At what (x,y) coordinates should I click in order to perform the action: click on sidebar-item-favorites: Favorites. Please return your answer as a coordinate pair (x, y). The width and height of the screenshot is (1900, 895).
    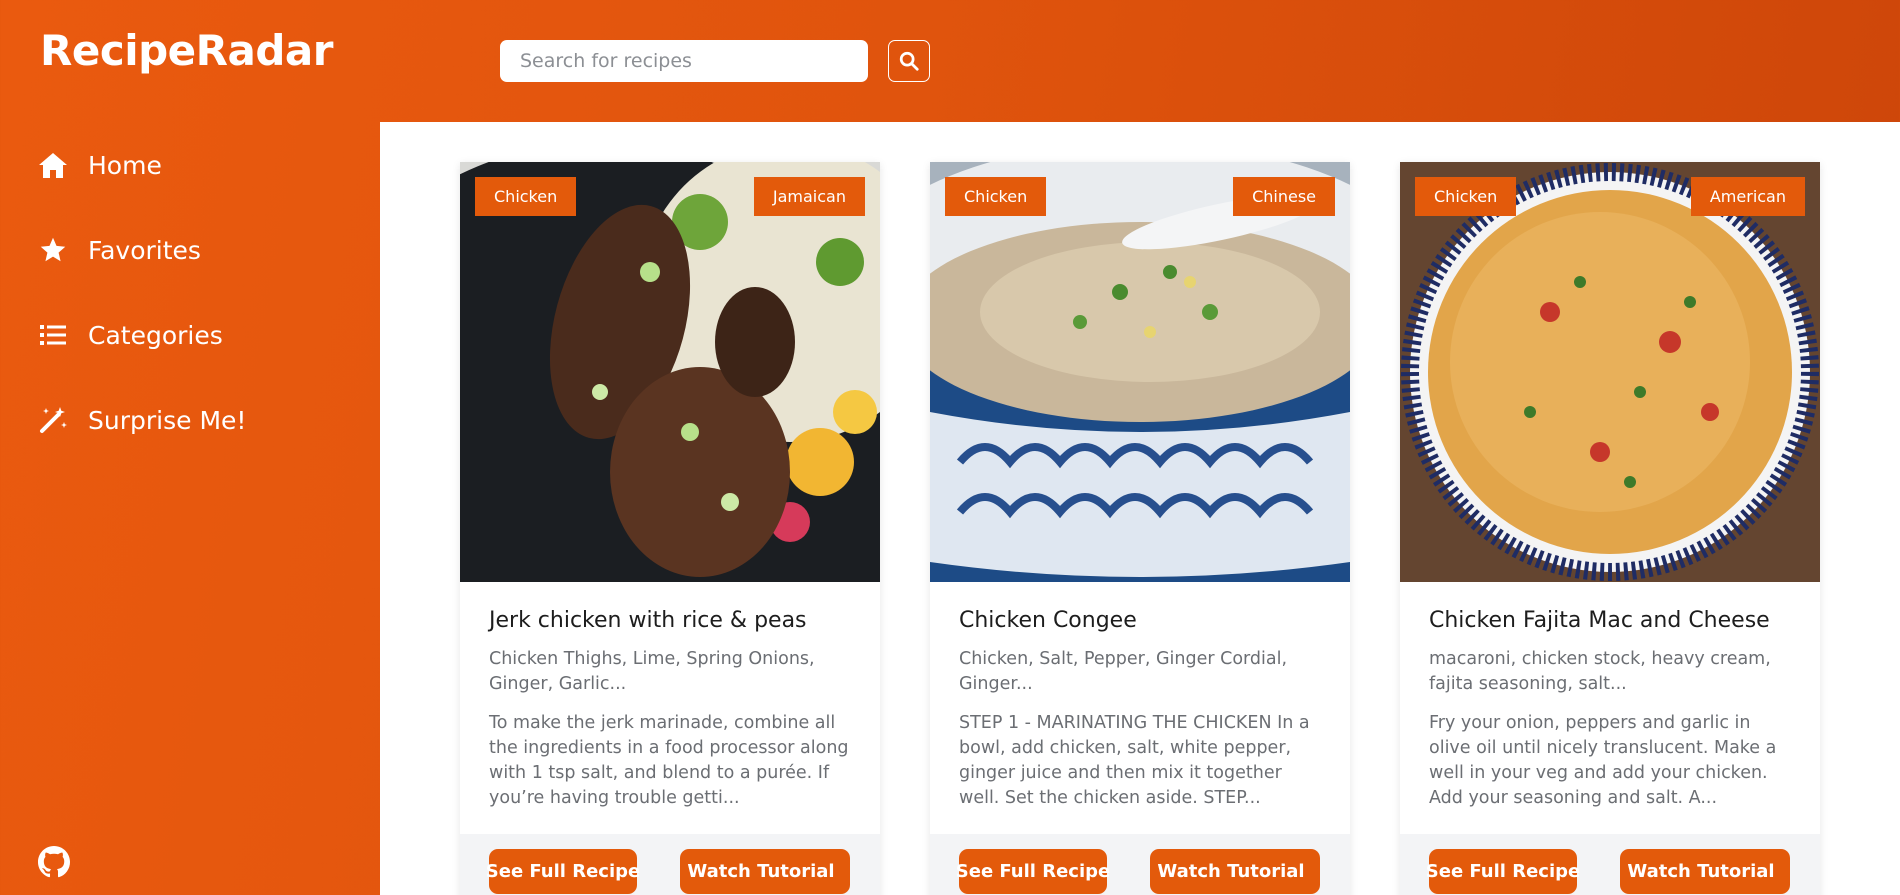
    Looking at the image, I should click on (119, 250).